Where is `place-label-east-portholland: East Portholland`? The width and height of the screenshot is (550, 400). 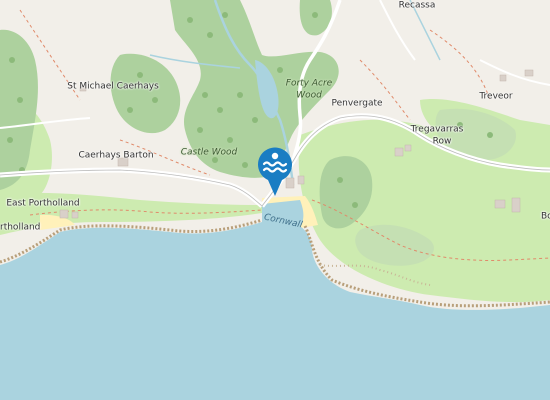
place-label-east-portholland: East Portholland is located at coordinates (43, 203).